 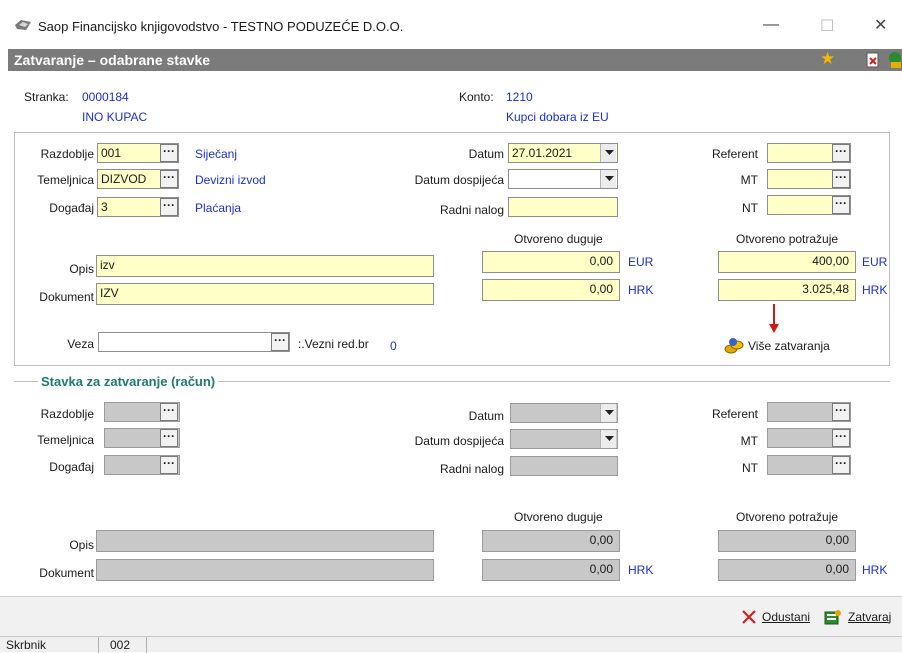 I want to click on lower-temeljnica-label: Temeljnica, so click(x=65, y=440).